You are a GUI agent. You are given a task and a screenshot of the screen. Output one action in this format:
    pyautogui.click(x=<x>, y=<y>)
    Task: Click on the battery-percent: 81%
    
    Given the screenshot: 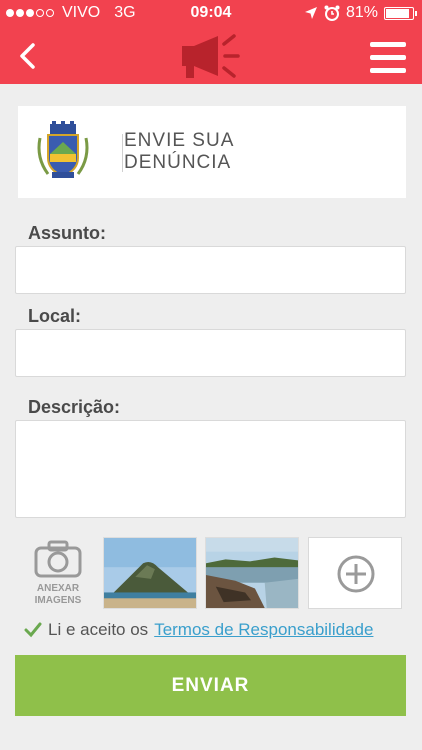 What is the action you would take?
    pyautogui.click(x=361, y=12)
    